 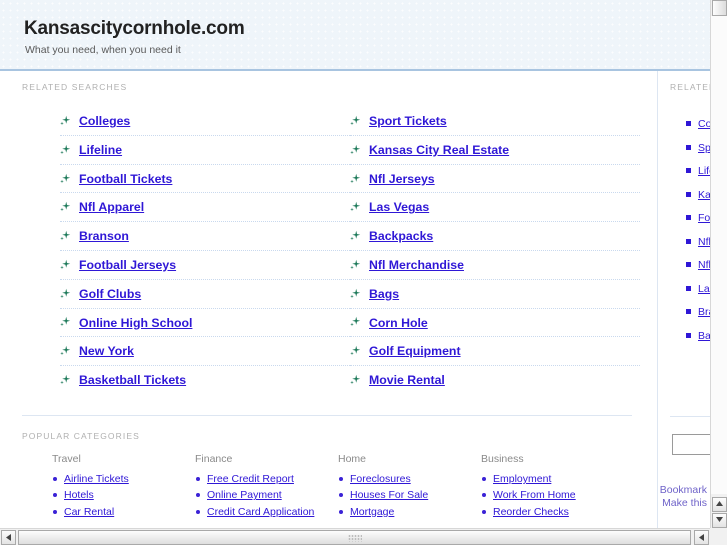 I want to click on related-search-link: Basketball Tickets, so click(x=132, y=380).